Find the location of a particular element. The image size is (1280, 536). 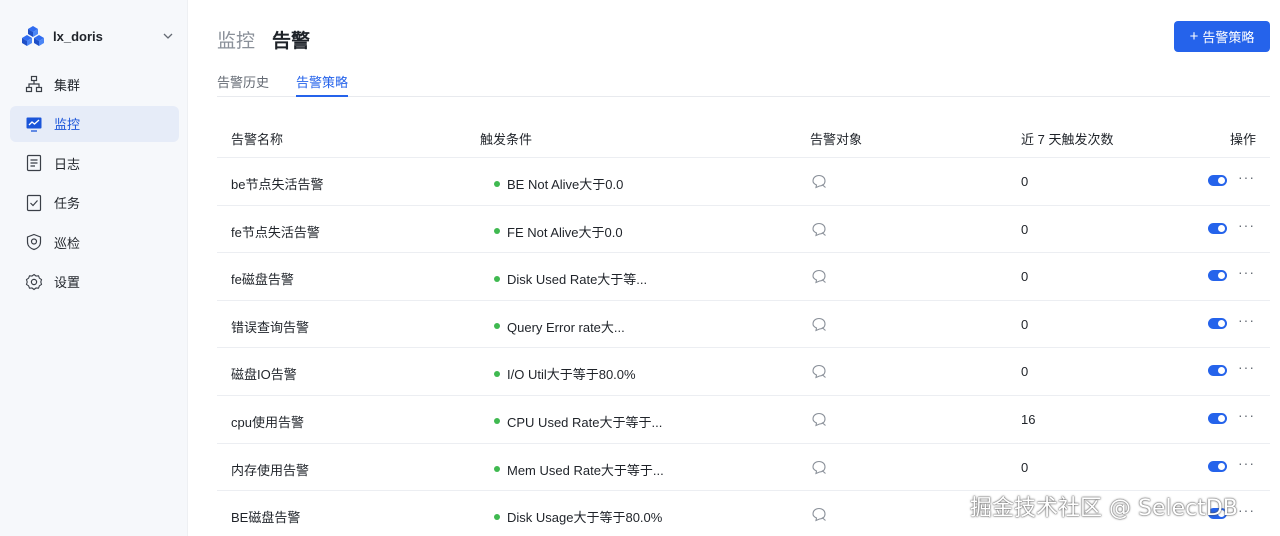

trigger-condition: Disk Usage大于等于80.0% is located at coordinates (578, 516).